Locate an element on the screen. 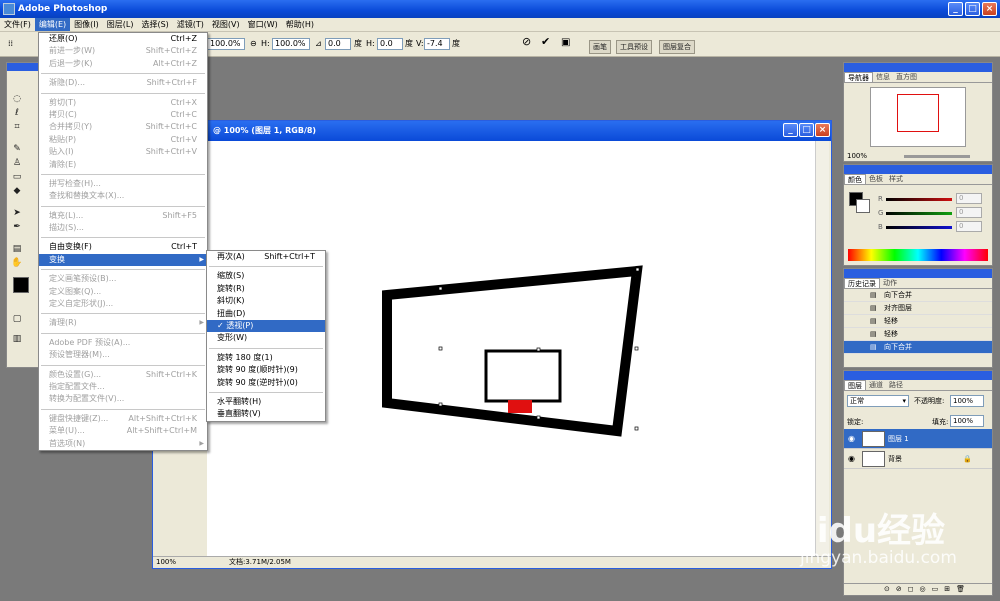 This screenshot has height=601, width=1000. tab-navigator: 导航器 is located at coordinates (858, 77).